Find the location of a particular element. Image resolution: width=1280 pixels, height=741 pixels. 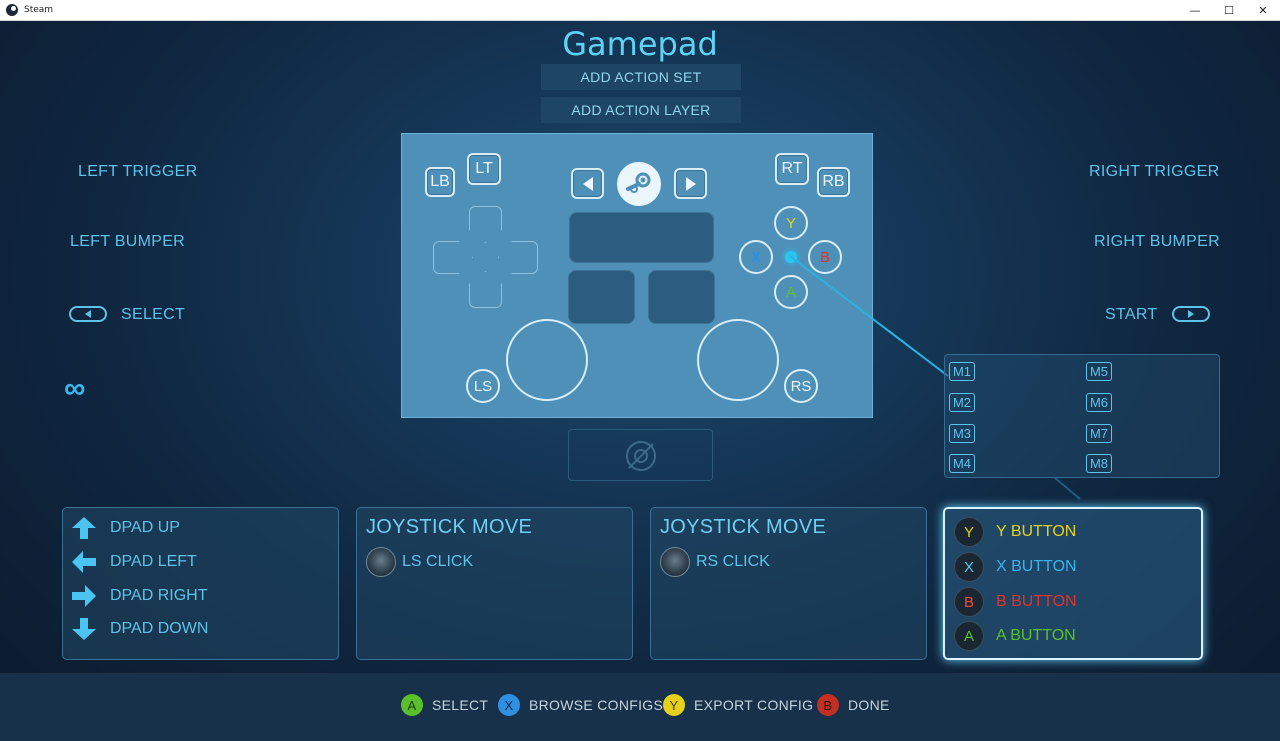

b-button: B is located at coordinates (825, 257).